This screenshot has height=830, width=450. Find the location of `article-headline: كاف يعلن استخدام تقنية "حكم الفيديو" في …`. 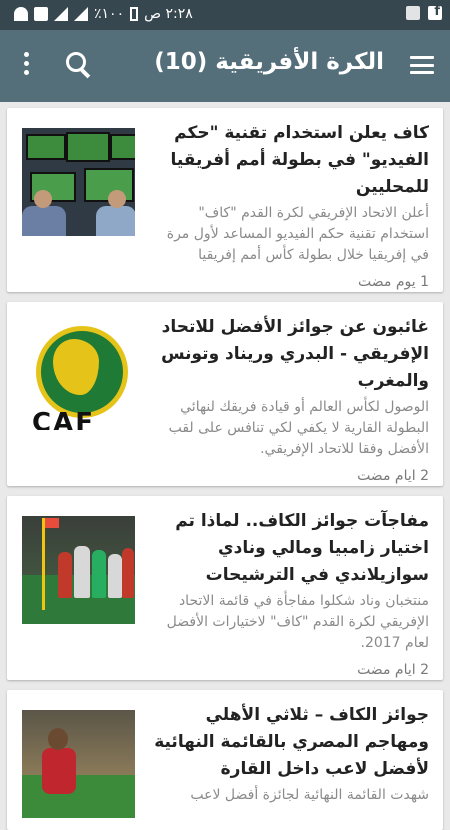

article-headline: كاف يعلن استخدام تقنية "حكم الفيديو" في … is located at coordinates (288, 160).